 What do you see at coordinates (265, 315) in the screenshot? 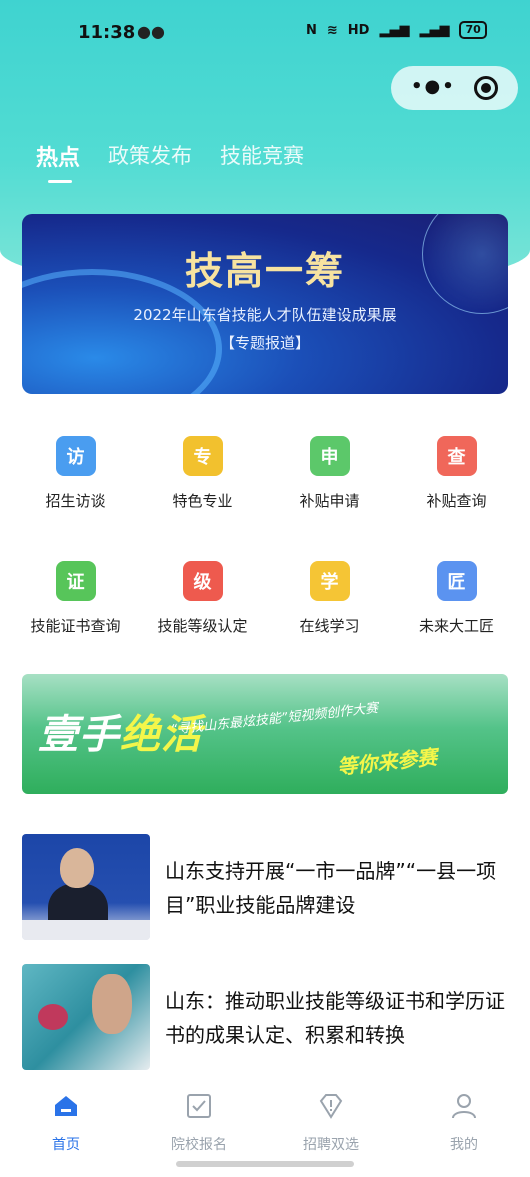
I see `banner-subtitle: 2022年山东省技能人才队伍建设成果展` at bounding box center [265, 315].